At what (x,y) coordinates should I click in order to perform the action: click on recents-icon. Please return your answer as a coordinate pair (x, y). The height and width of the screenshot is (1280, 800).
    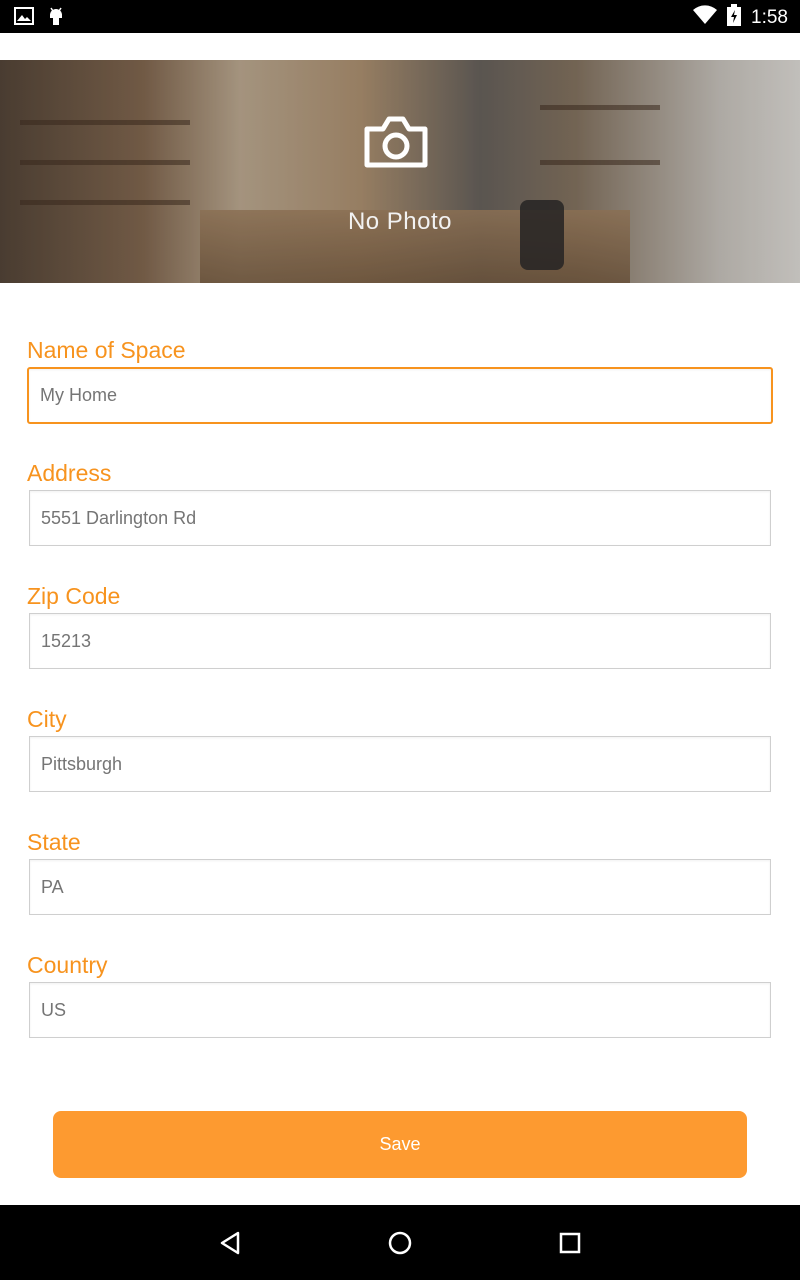
    Looking at the image, I should click on (570, 1243).